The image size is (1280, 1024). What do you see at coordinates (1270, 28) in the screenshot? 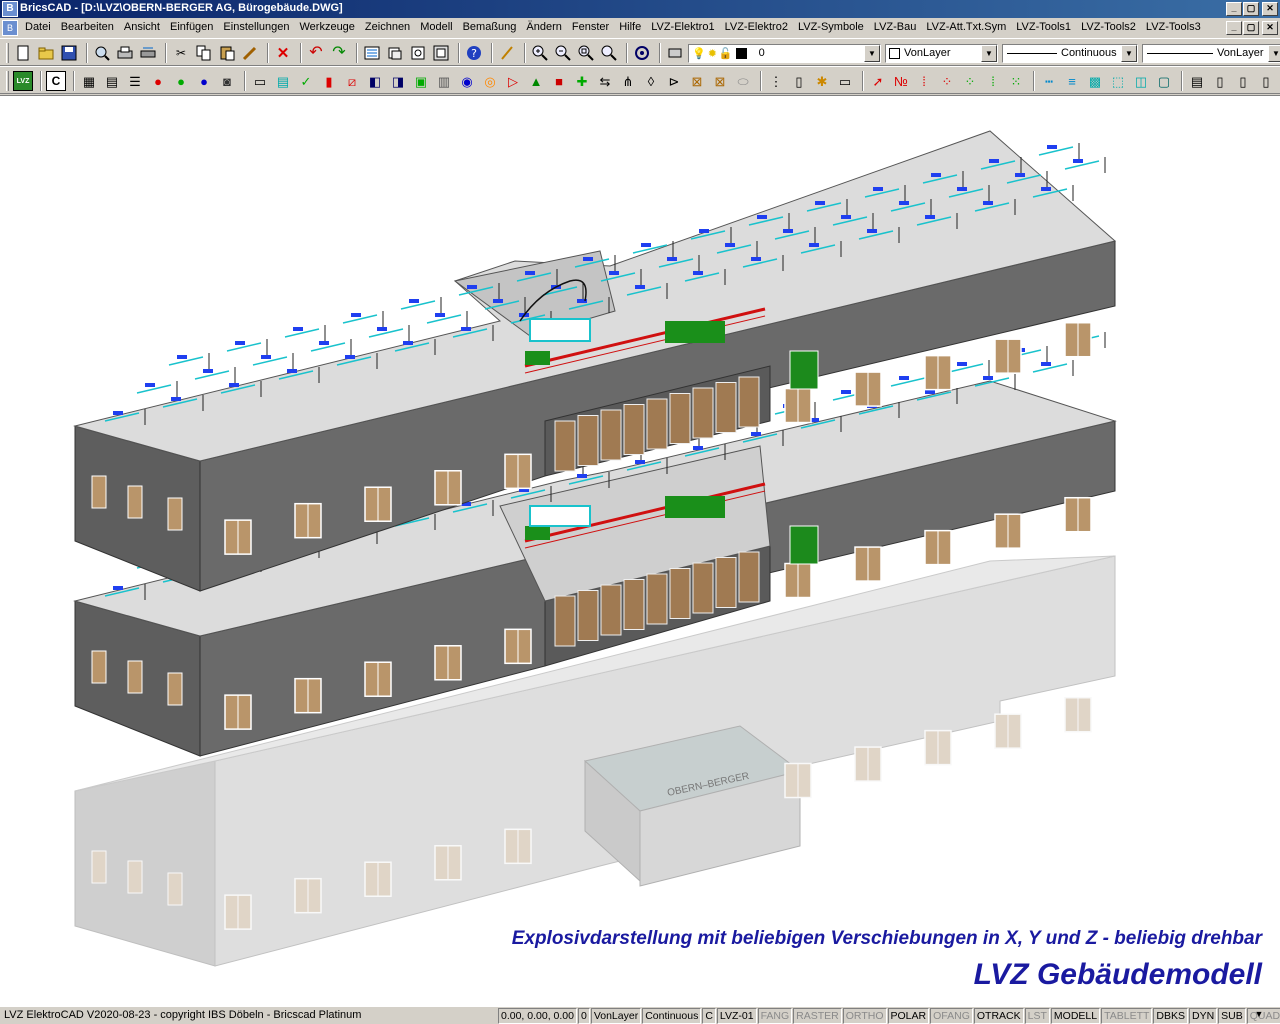
I see `doc-close-button: ✕` at bounding box center [1270, 28].